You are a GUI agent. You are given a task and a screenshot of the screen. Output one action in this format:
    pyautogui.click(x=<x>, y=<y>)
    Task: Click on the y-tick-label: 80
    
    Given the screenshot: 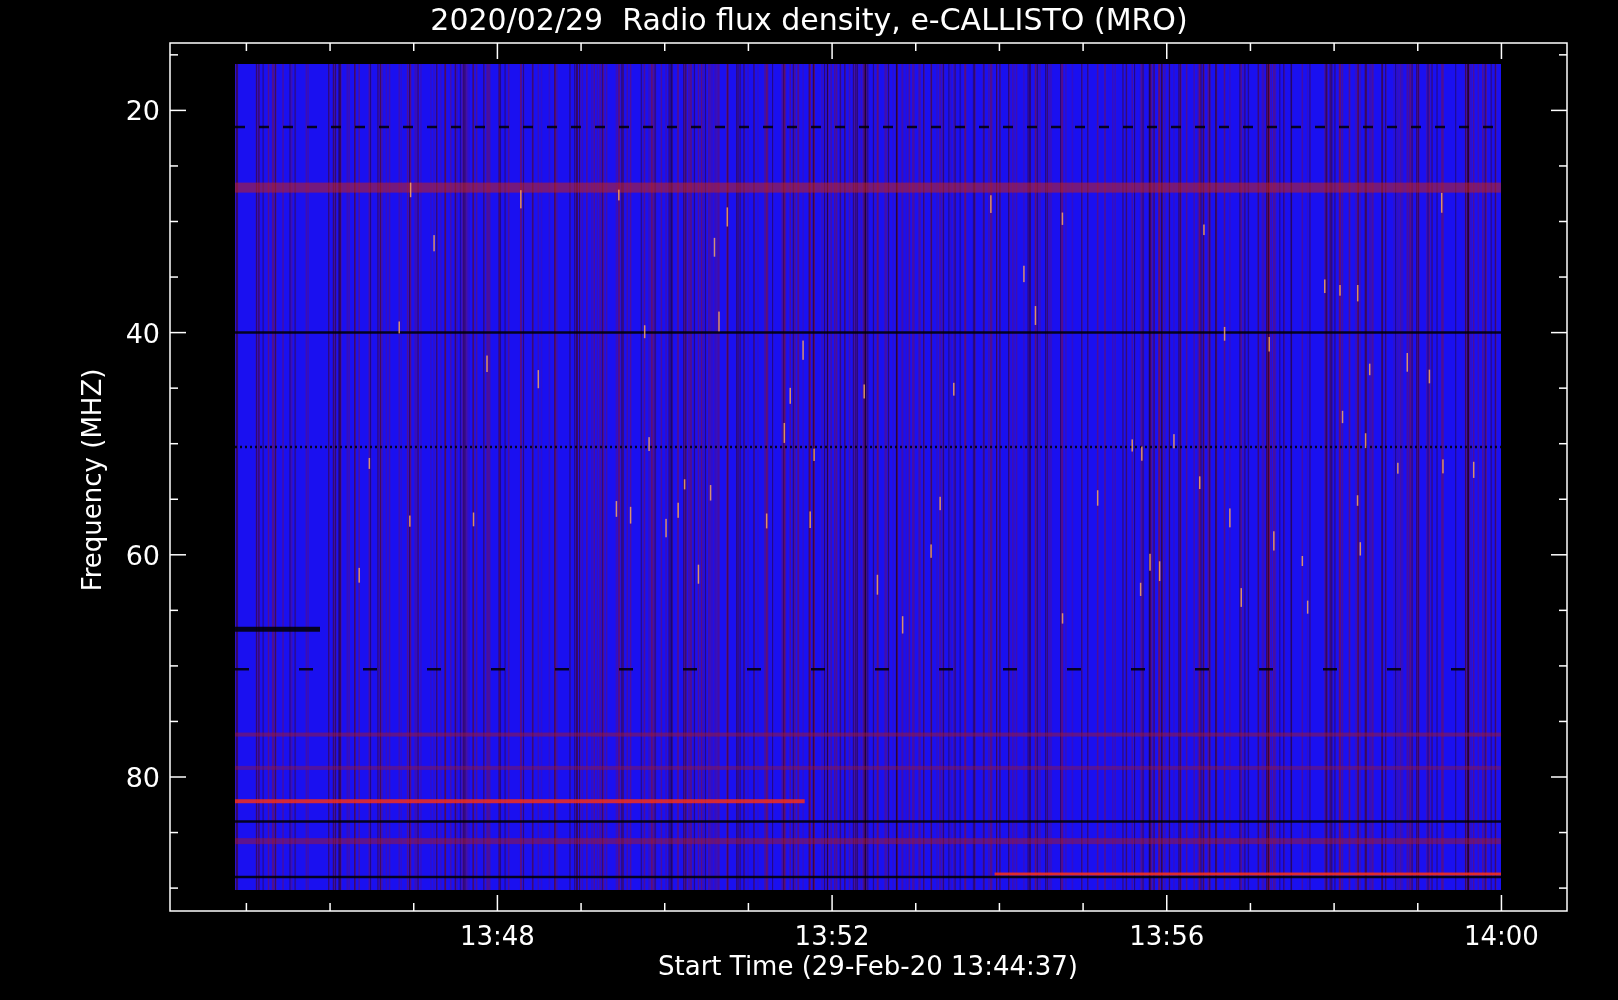 What is the action you would take?
    pyautogui.click(x=142, y=777)
    